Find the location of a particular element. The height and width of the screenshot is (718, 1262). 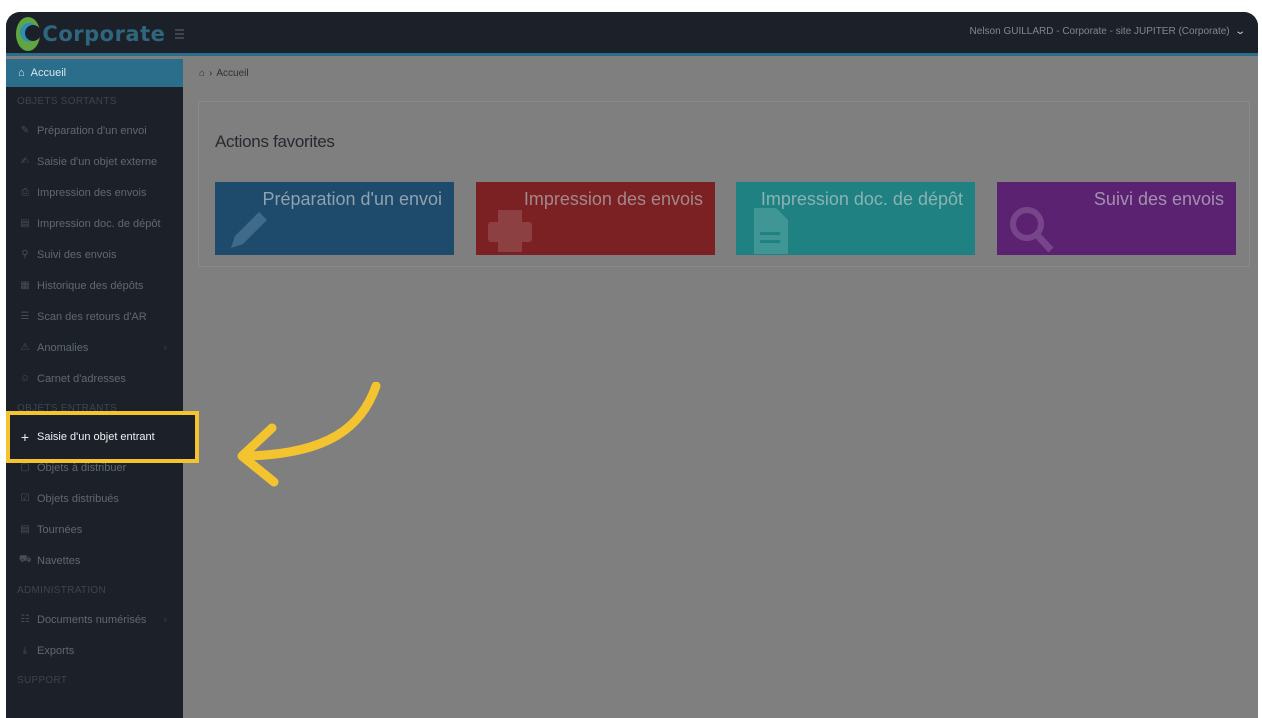

sidebar-item-impression-envois: ⎙ Impression des envois is located at coordinates (94, 192).